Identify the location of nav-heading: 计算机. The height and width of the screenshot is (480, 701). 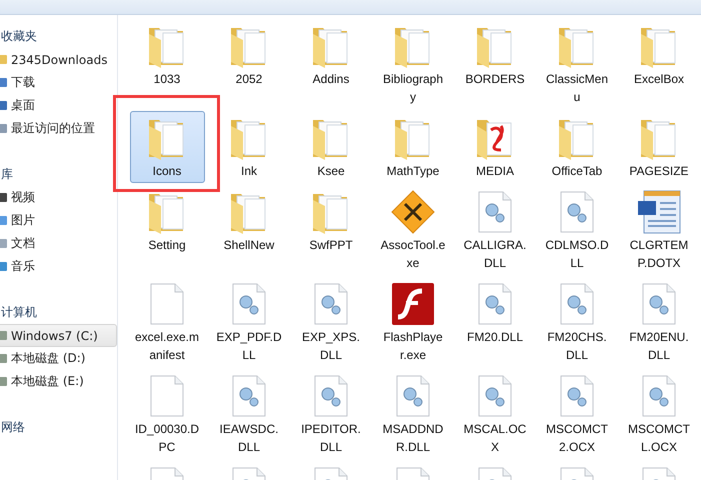
(58, 312).